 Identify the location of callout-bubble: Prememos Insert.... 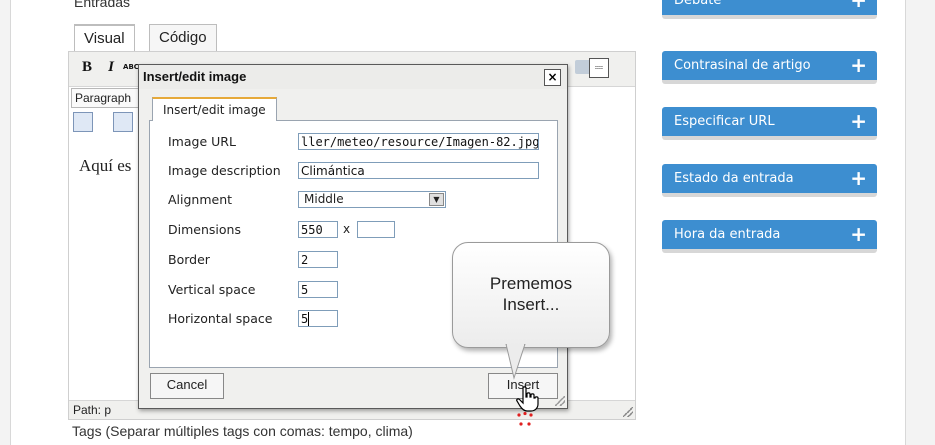
(531, 295).